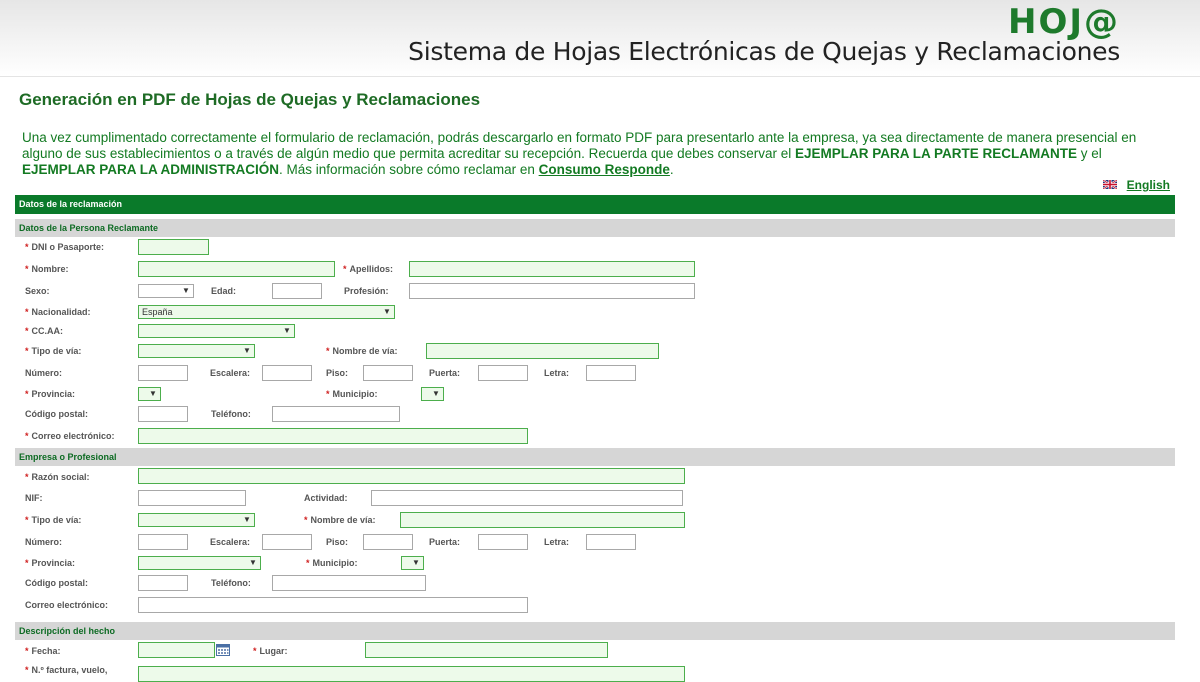  Describe the element at coordinates (1148, 185) in the screenshot. I see `english-link: English` at that location.